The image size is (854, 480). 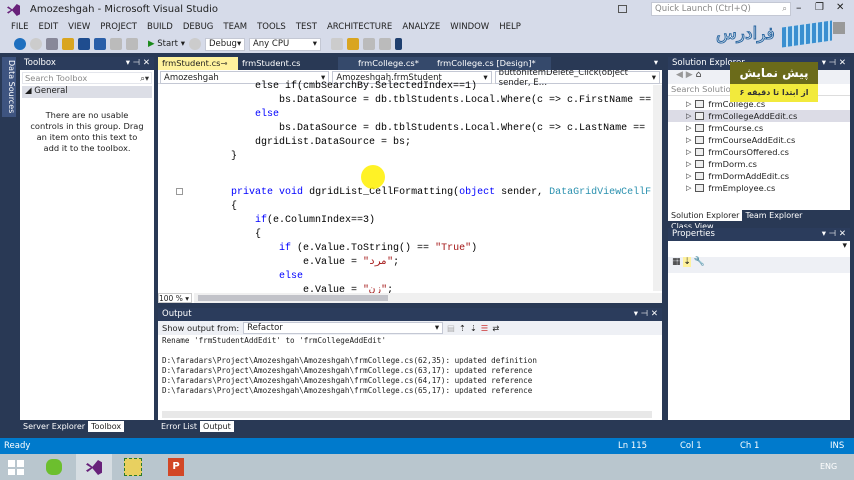 I want to click on menu-debug: DEBUG, so click(x=198, y=27).